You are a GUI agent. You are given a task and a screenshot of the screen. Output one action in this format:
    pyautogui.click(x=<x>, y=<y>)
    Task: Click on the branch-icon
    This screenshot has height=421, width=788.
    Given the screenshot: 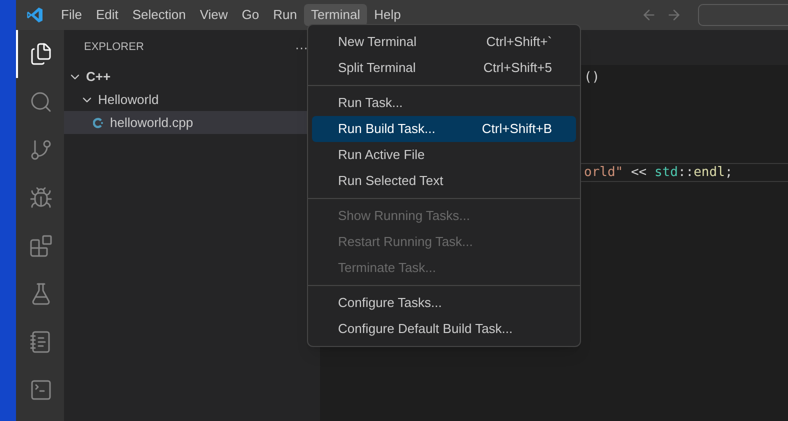 What is the action you would take?
    pyautogui.click(x=41, y=150)
    